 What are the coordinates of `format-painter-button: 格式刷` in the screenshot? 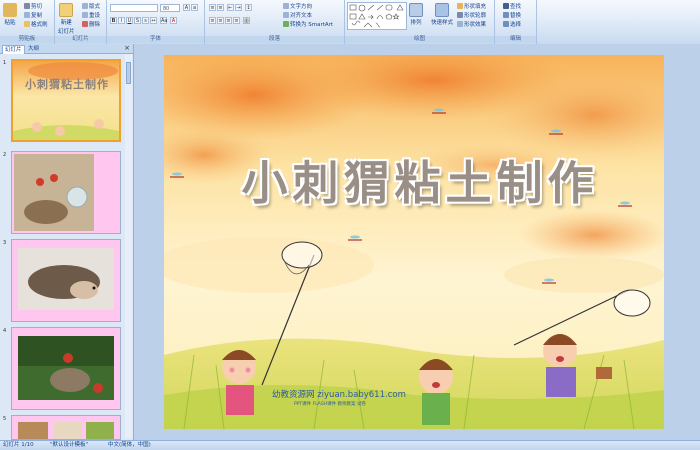 It's located at (36, 24).